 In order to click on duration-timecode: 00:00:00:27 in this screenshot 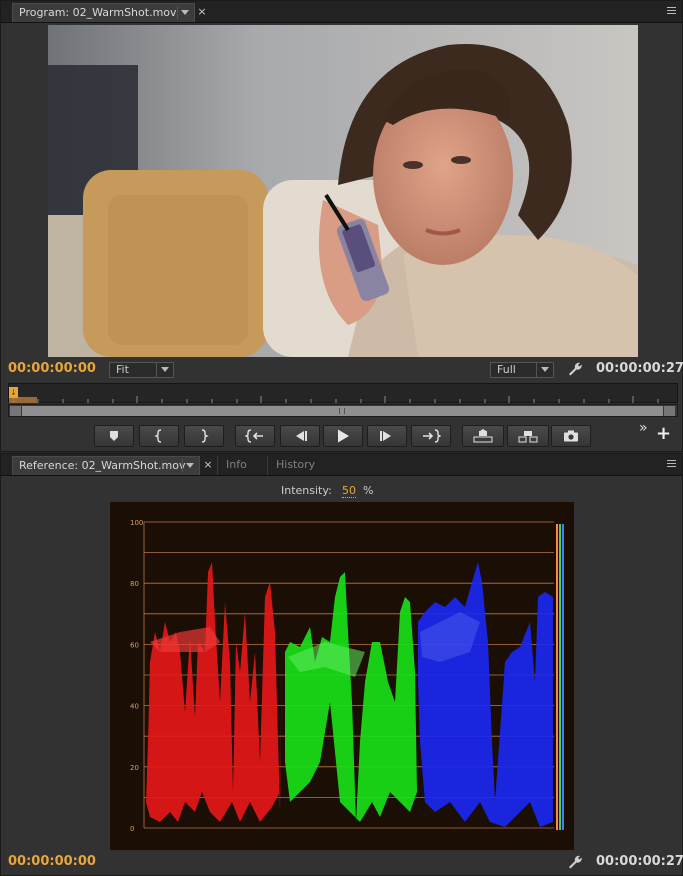, I will do `click(639, 368)`.